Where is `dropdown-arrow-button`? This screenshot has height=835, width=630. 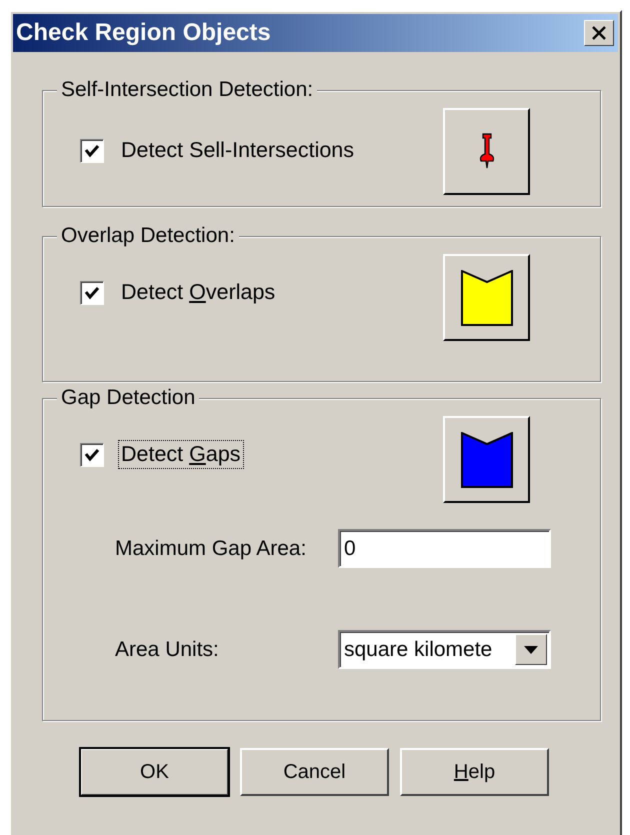 dropdown-arrow-button is located at coordinates (531, 649).